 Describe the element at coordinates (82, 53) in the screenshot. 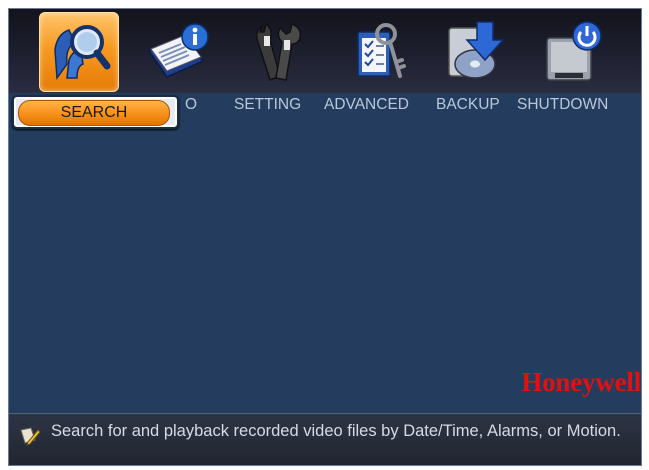

I see `search-magnifier-icon` at that location.